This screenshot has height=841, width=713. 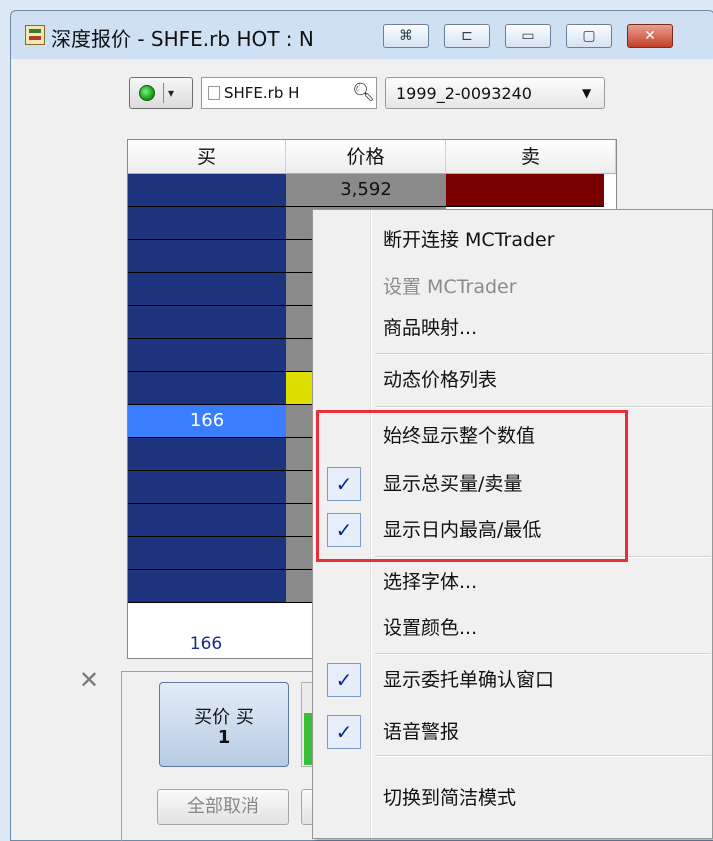 What do you see at coordinates (469, 240) in the screenshot?
I see `menu-item-label: 断开连接 MCTrader` at bounding box center [469, 240].